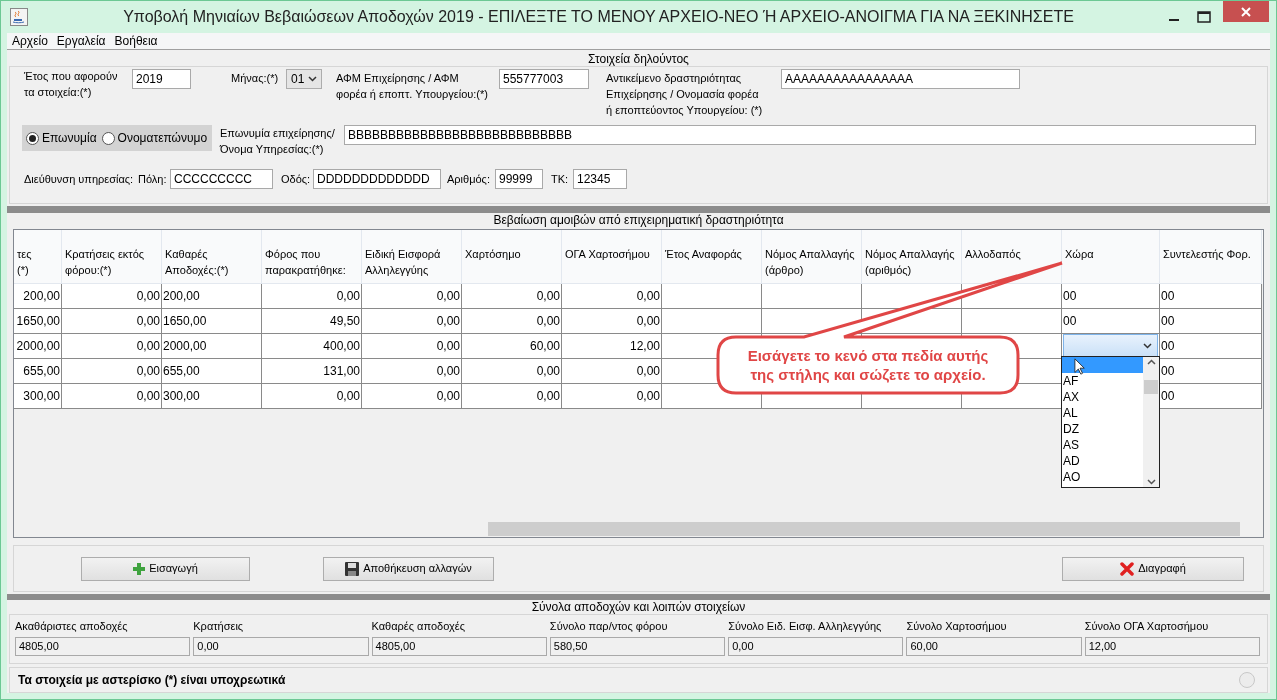  What do you see at coordinates (609, 626) in the screenshot?
I see `total-label: Σύνολο παρ/ντος φόρου` at bounding box center [609, 626].